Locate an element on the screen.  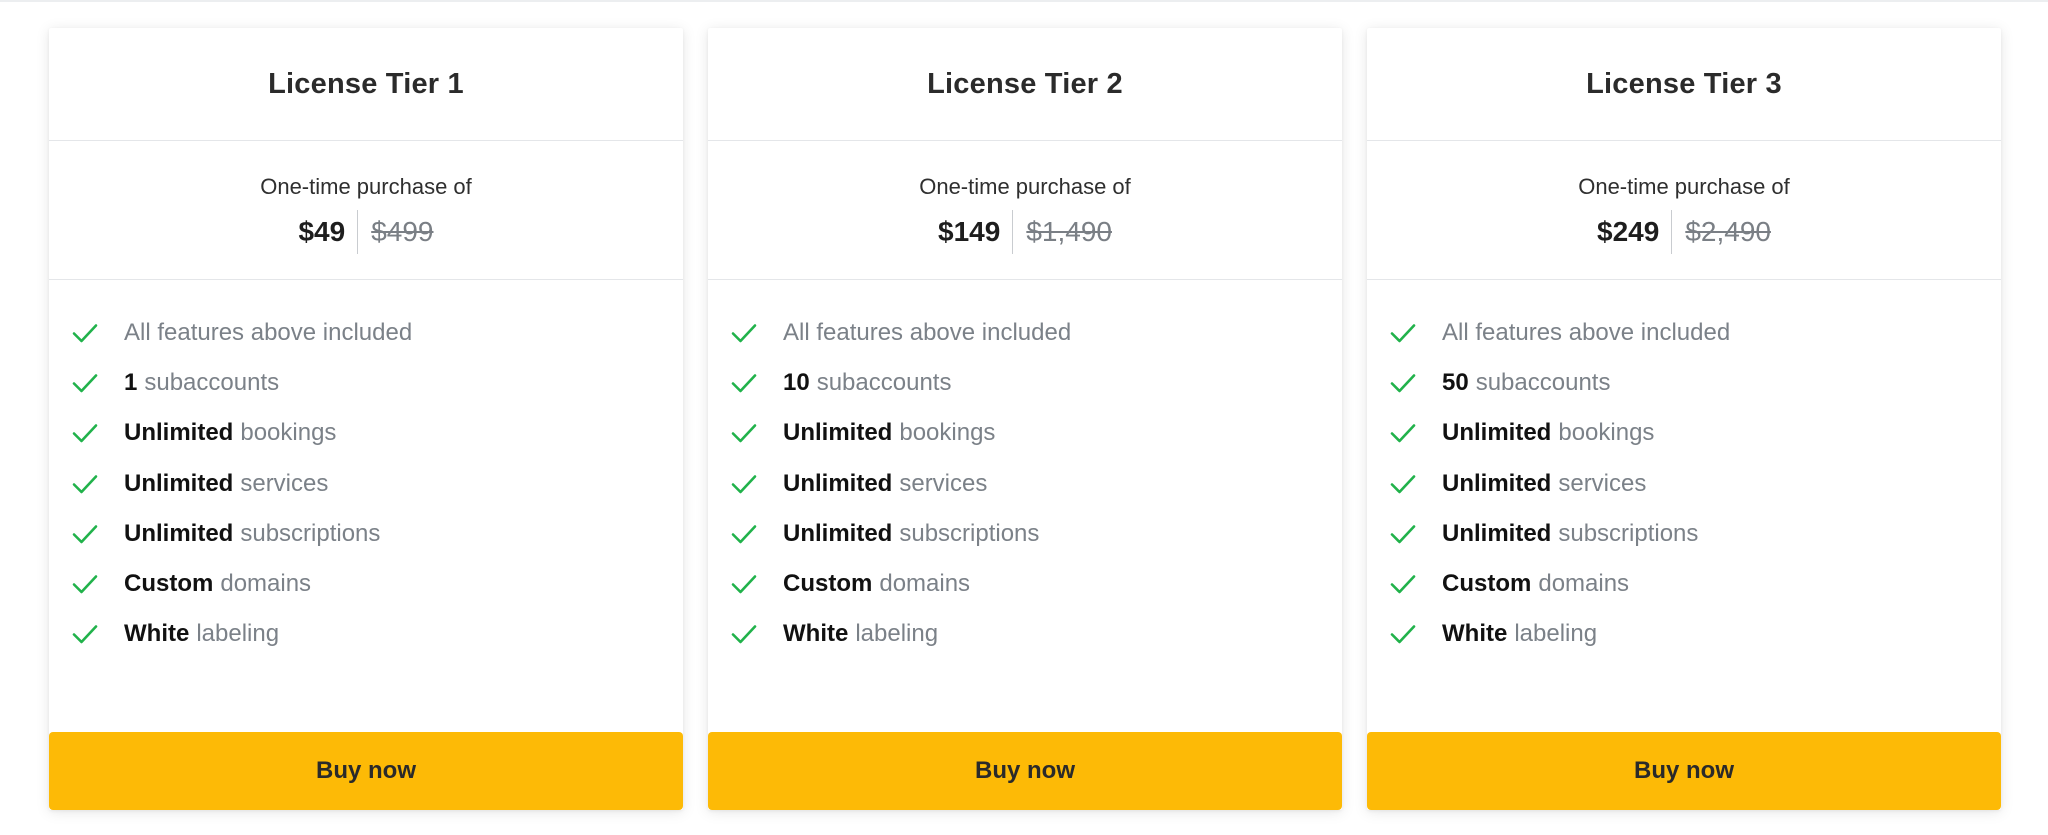
card-header: License Tier 3 is located at coordinates (1684, 84).